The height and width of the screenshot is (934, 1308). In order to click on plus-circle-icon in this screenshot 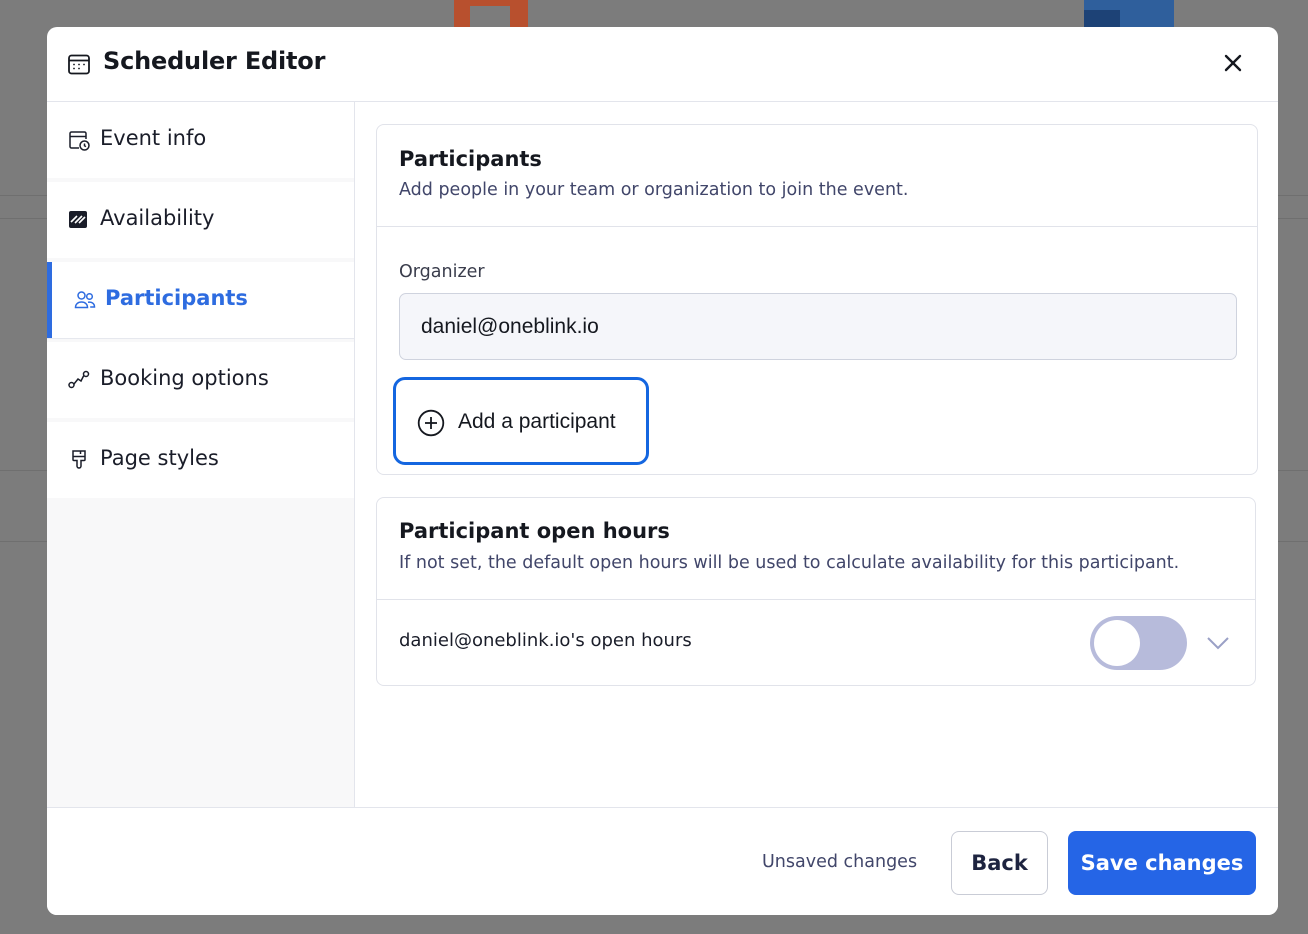, I will do `click(431, 423)`.